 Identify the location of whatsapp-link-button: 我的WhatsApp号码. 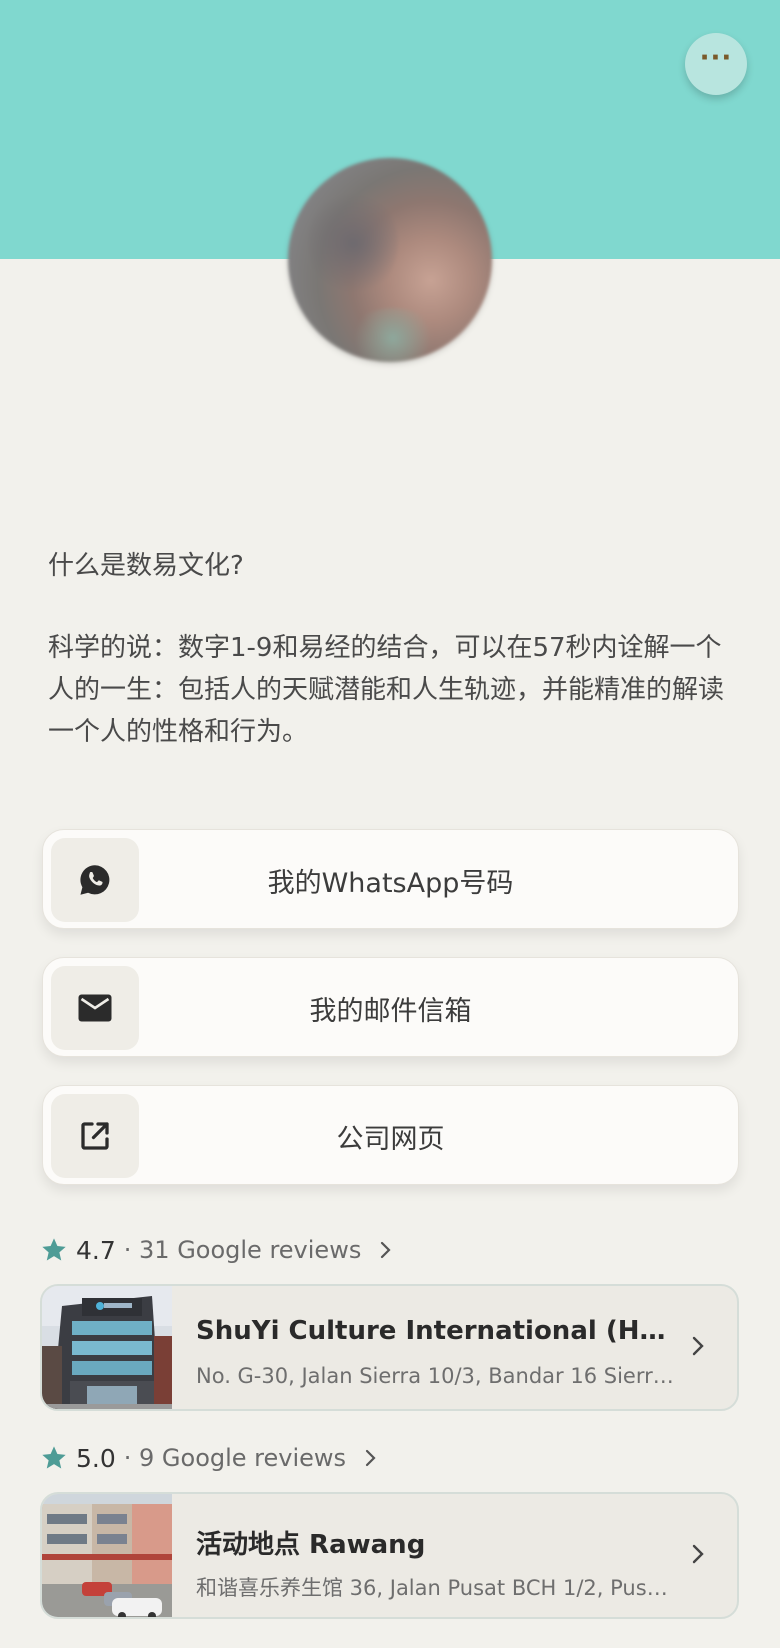
(390, 879).